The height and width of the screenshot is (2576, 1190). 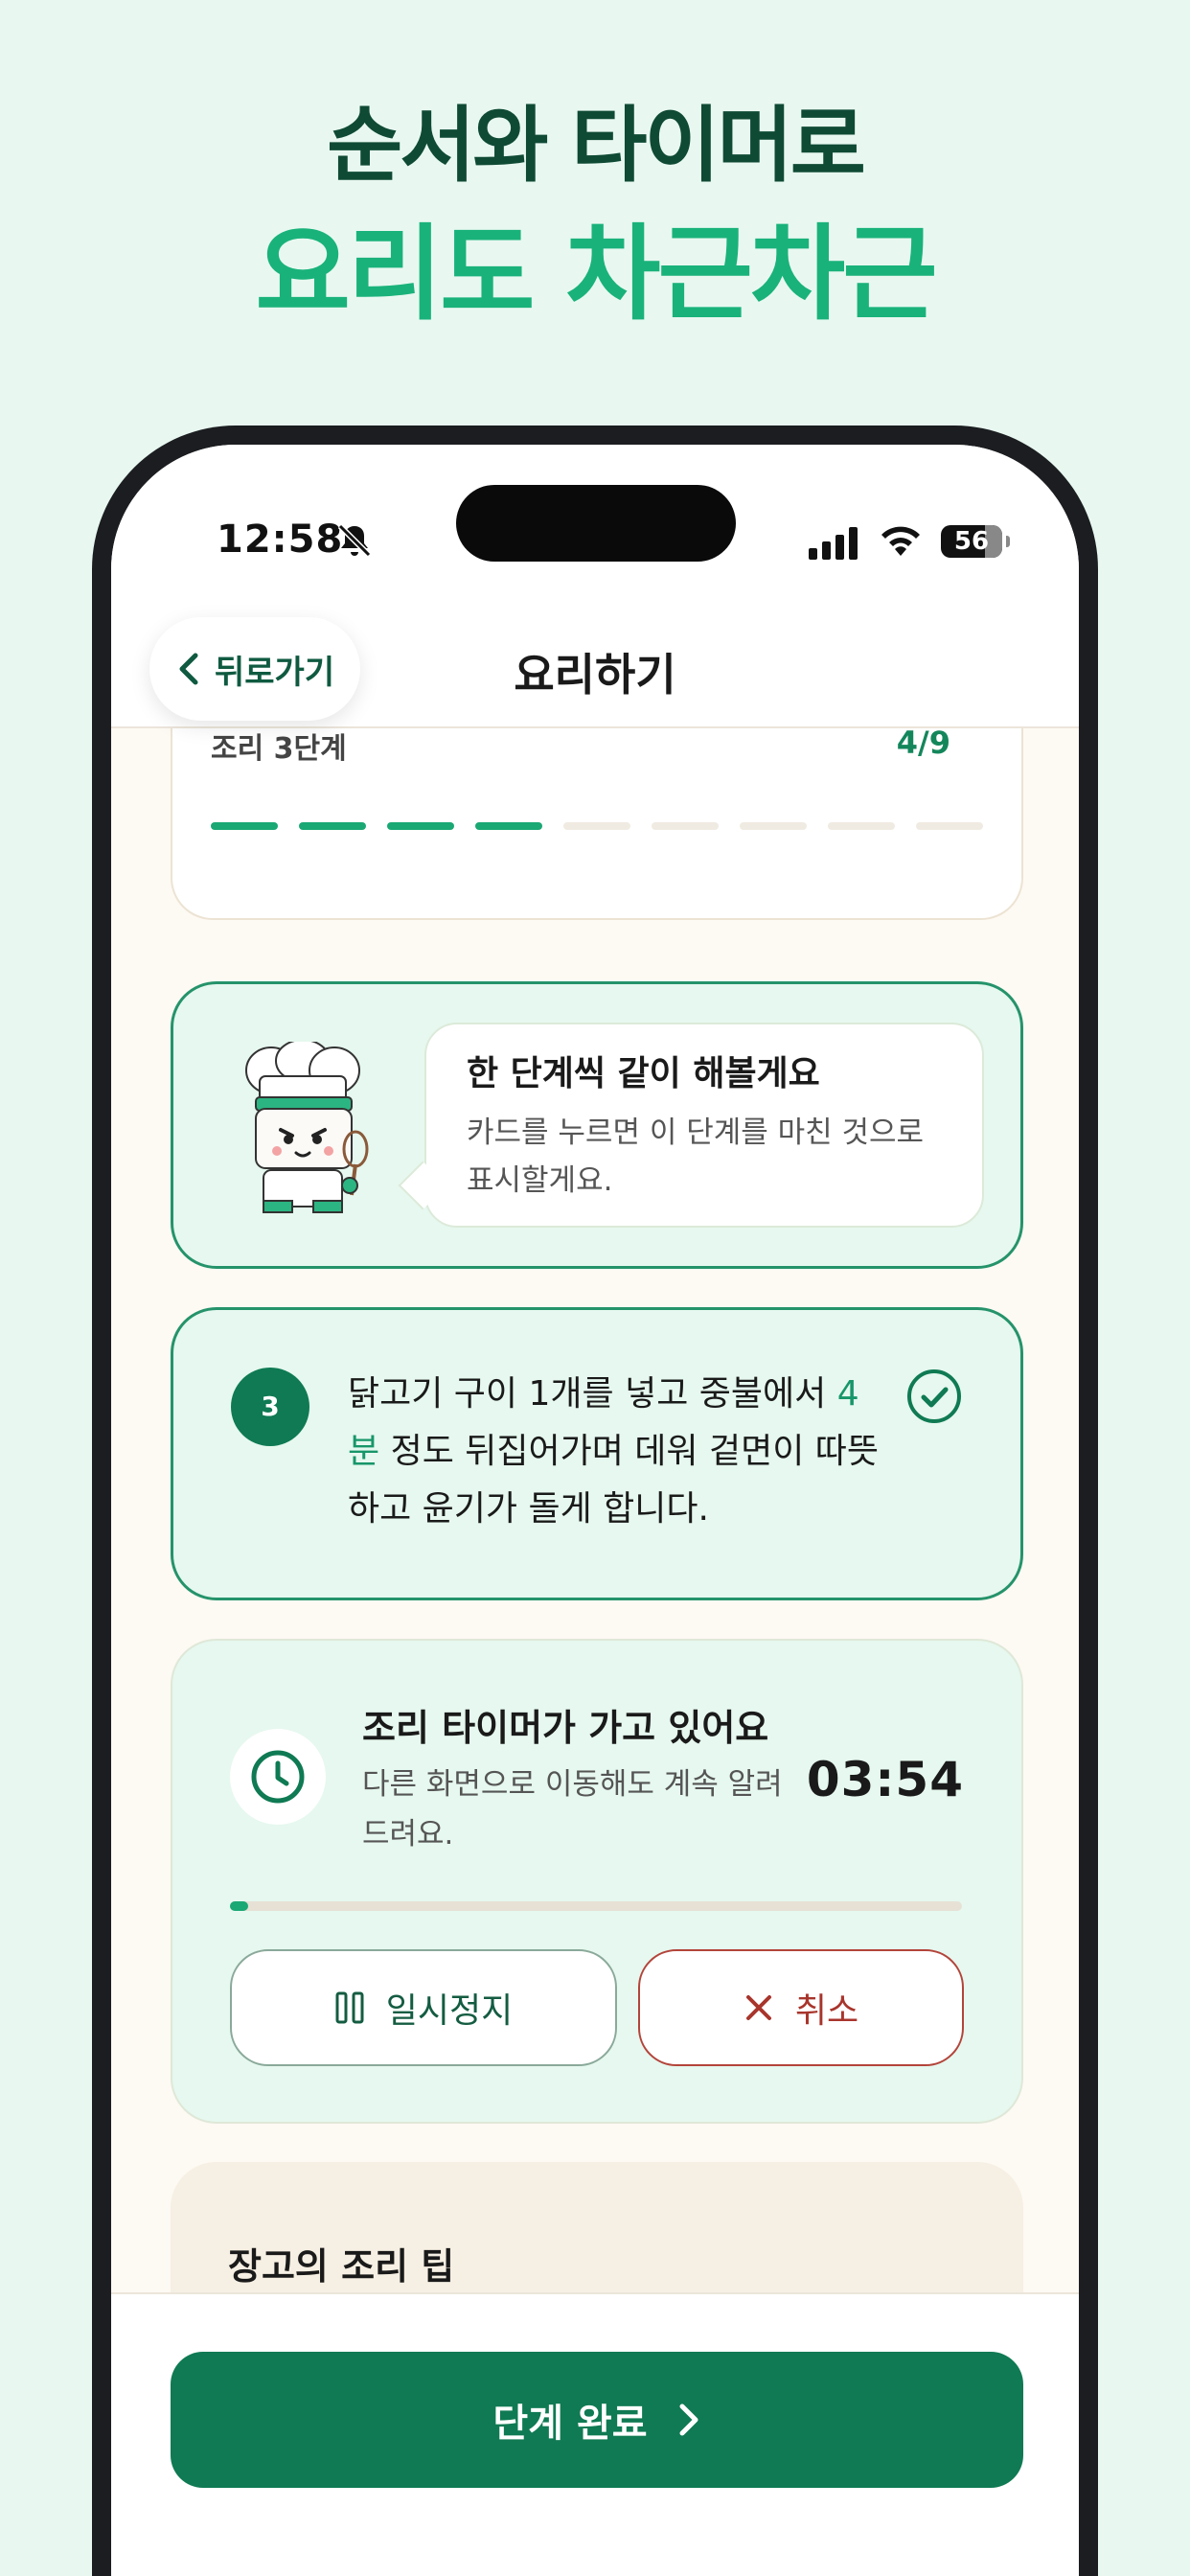 I want to click on nav-header: 뒤로가기 요리하기, so click(x=595, y=663).